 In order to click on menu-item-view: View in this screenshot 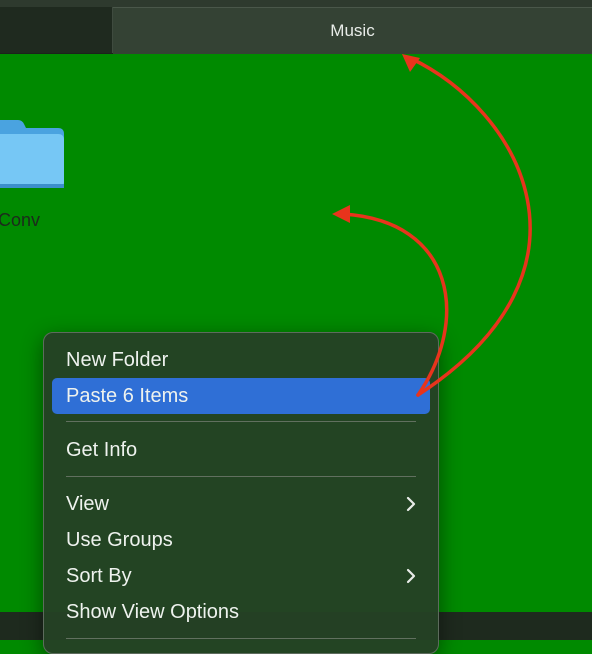, I will do `click(241, 504)`.